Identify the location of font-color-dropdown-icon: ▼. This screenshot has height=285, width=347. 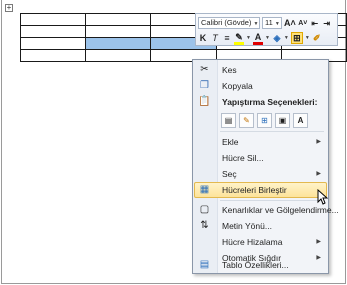
(267, 38).